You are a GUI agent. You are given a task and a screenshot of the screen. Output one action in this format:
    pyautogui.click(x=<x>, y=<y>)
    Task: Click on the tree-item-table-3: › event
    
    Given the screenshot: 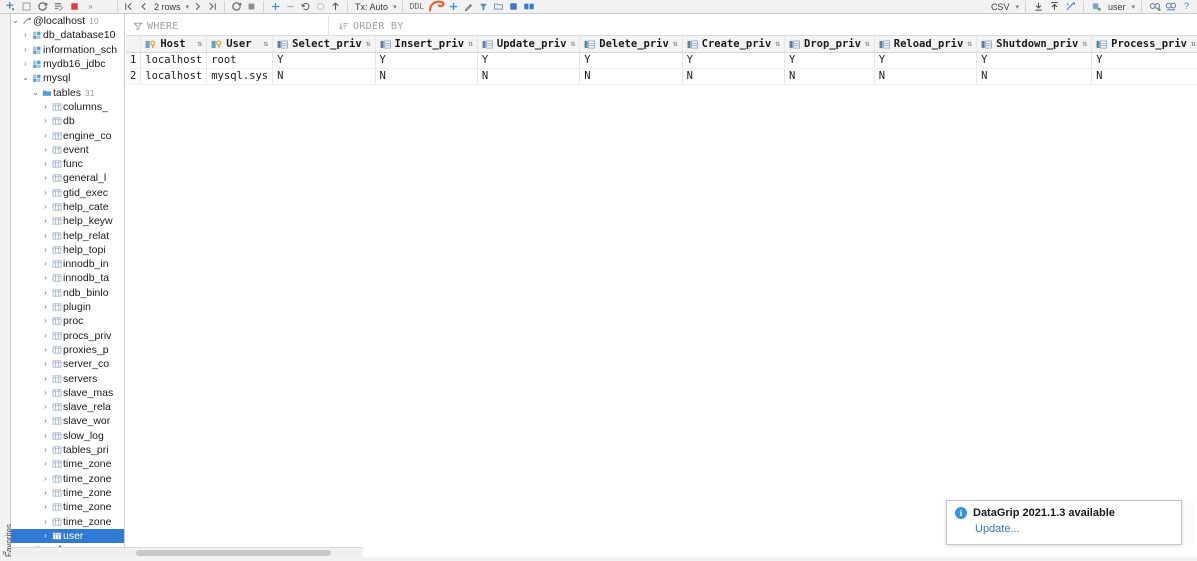 What is the action you would take?
    pyautogui.click(x=67, y=150)
    